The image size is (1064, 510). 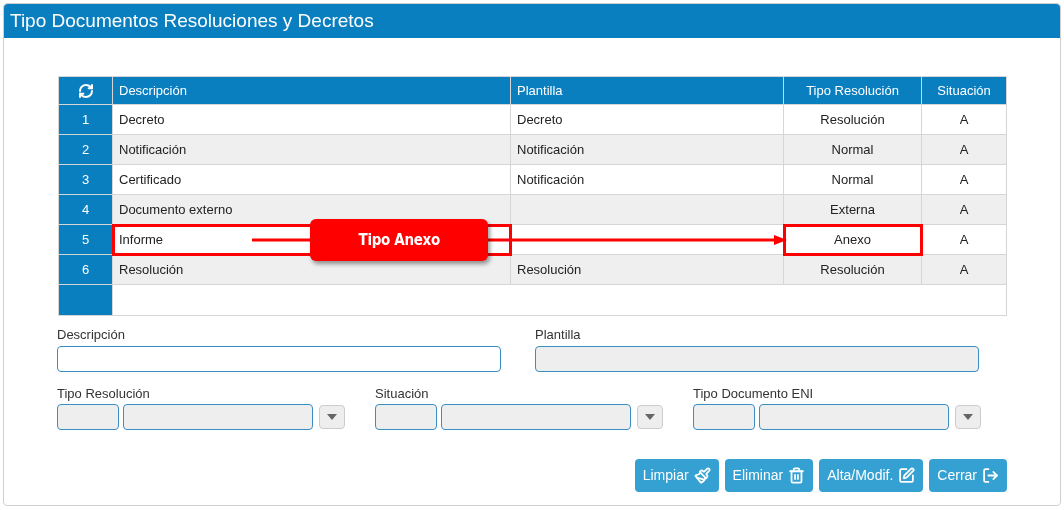 I want to click on field-label: Situación, so click(x=402, y=393).